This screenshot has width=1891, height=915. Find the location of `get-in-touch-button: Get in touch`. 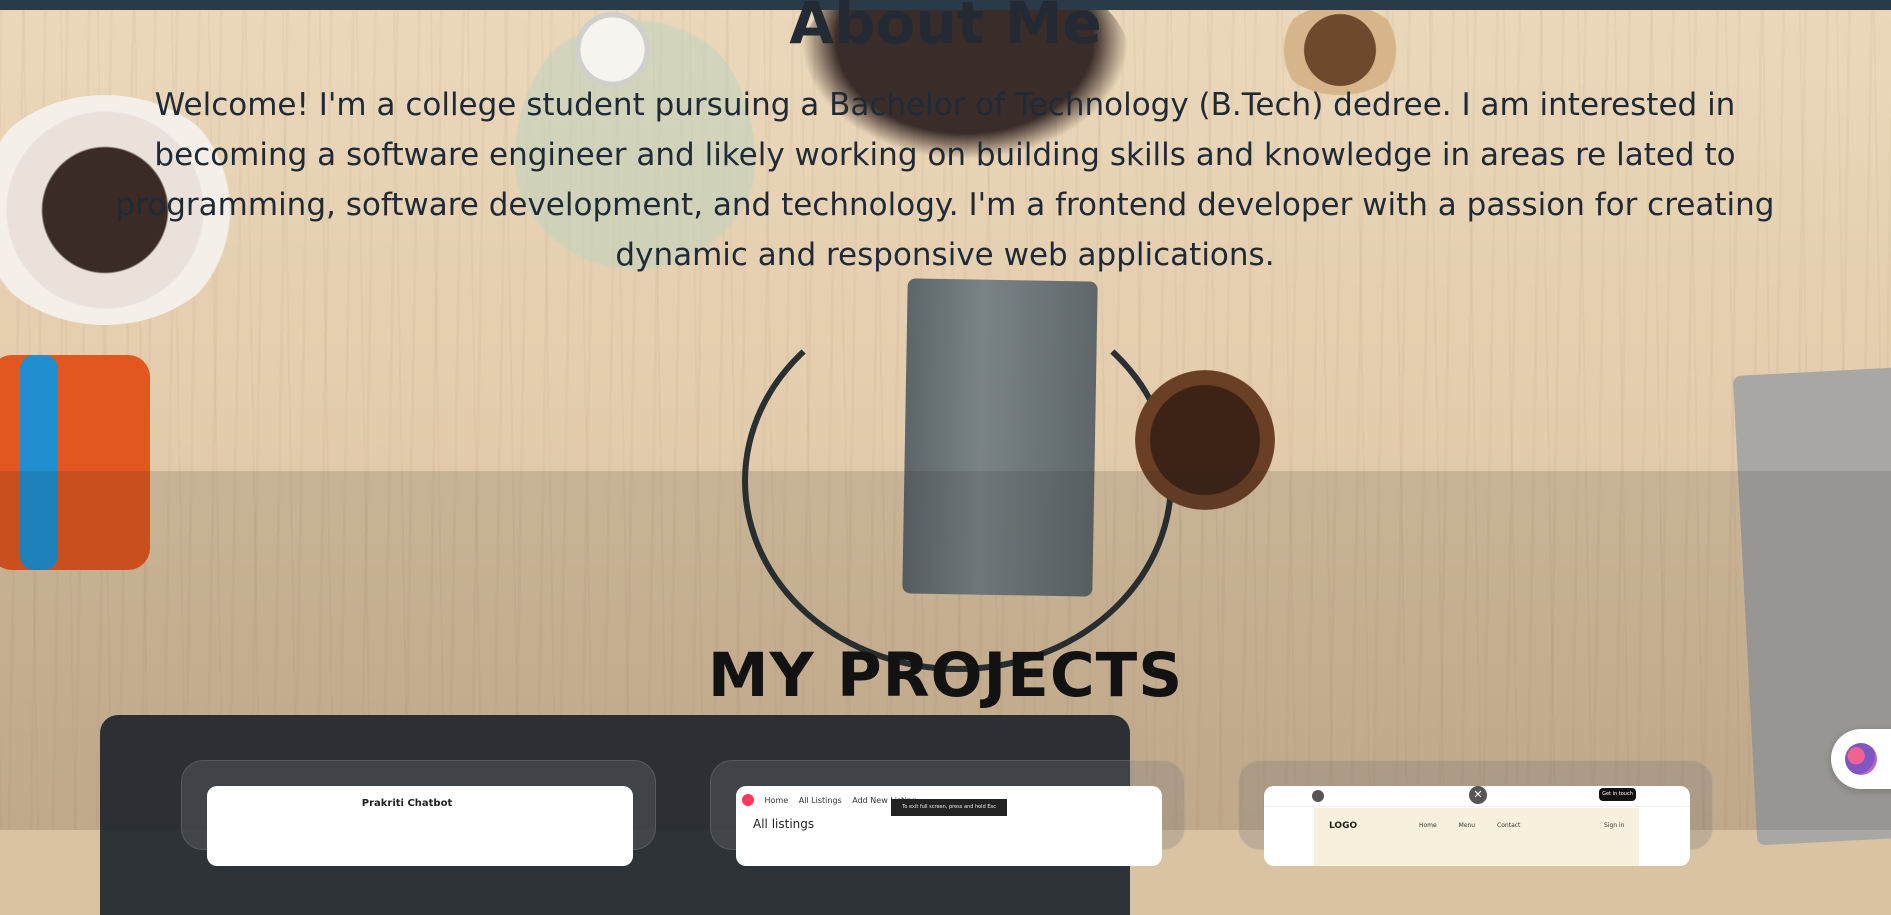

get-in-touch-button: Get in touch is located at coordinates (1617, 794).